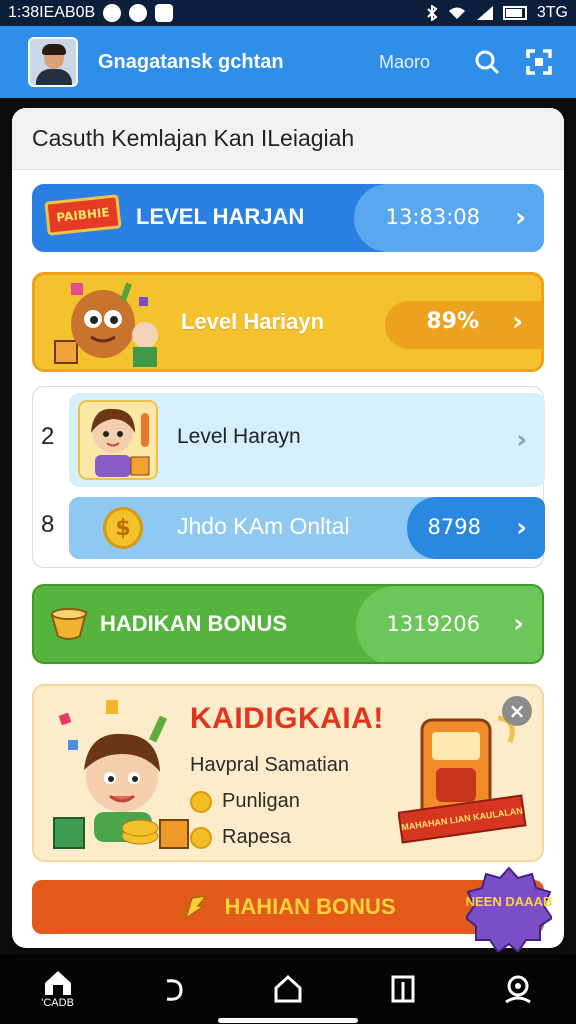 The image size is (576, 1024). I want to click on girl-character-illustration, so click(118, 440).